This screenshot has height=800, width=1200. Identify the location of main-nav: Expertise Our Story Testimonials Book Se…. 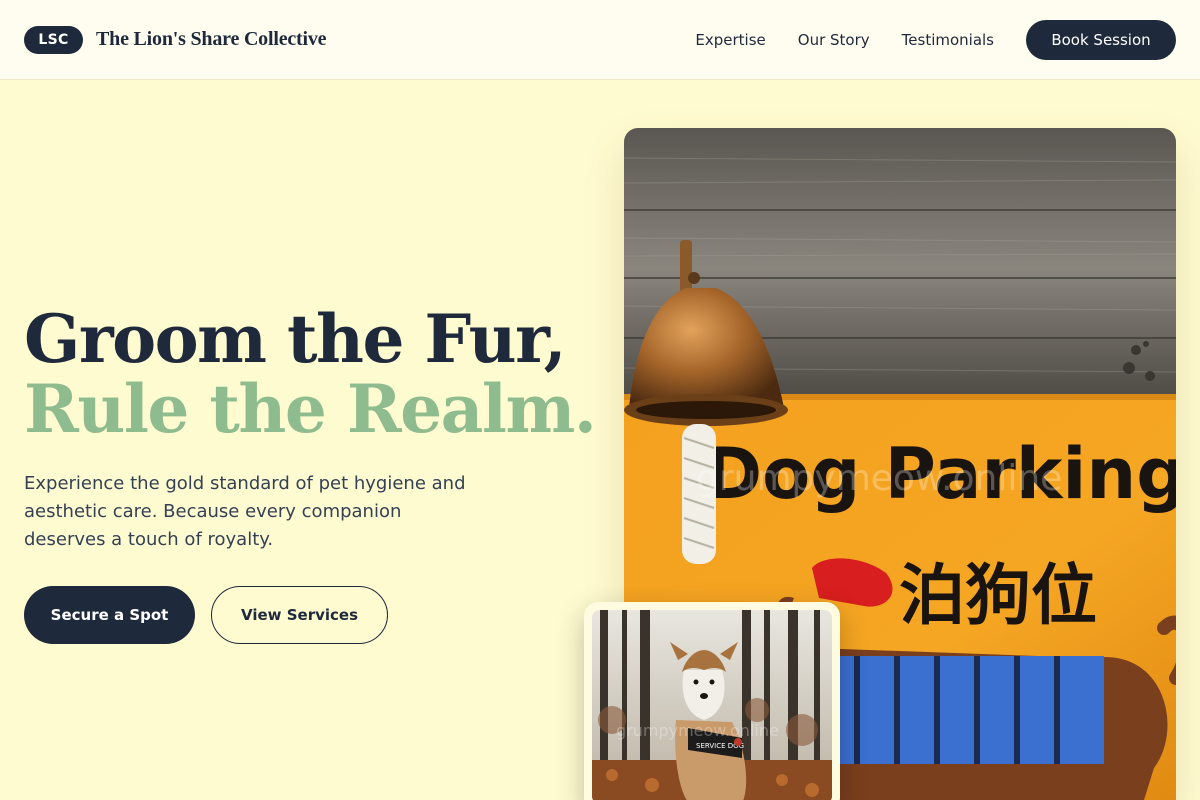
(935, 39).